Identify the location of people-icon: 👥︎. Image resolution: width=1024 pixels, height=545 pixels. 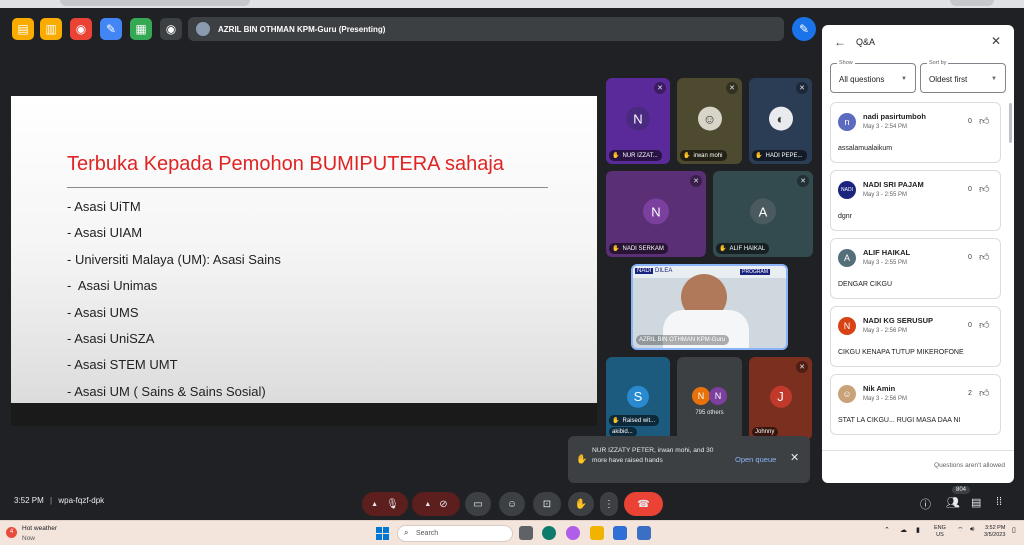
(953, 502).